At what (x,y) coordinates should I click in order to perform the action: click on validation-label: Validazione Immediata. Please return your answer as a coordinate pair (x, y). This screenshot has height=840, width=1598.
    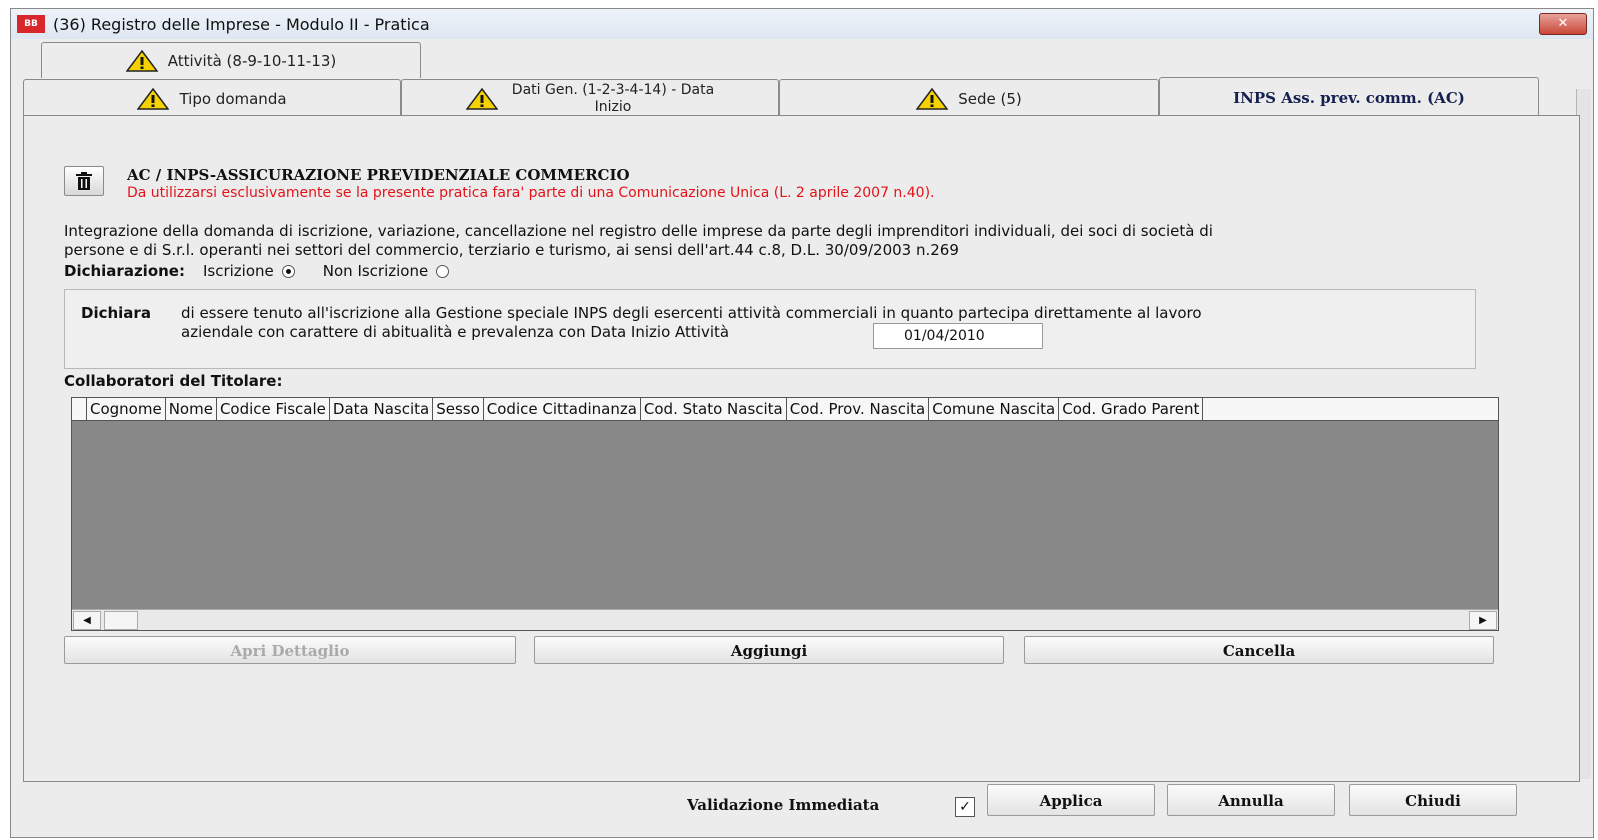
    Looking at the image, I should click on (783, 805).